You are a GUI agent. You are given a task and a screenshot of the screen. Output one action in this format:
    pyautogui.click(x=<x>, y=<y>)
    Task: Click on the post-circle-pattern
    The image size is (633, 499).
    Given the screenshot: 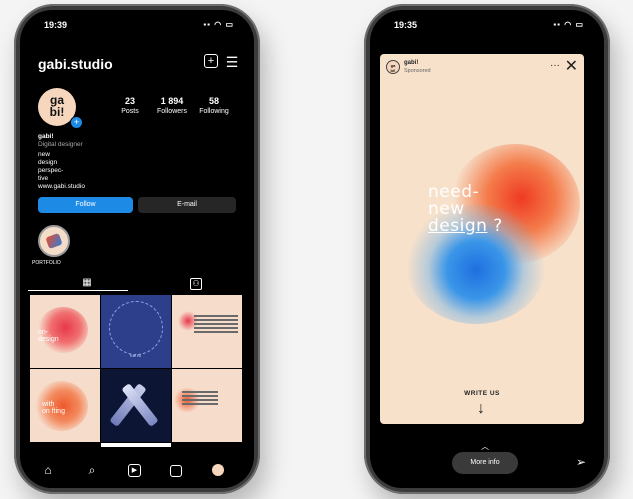 What is the action you would take?
    pyautogui.click(x=136, y=328)
    